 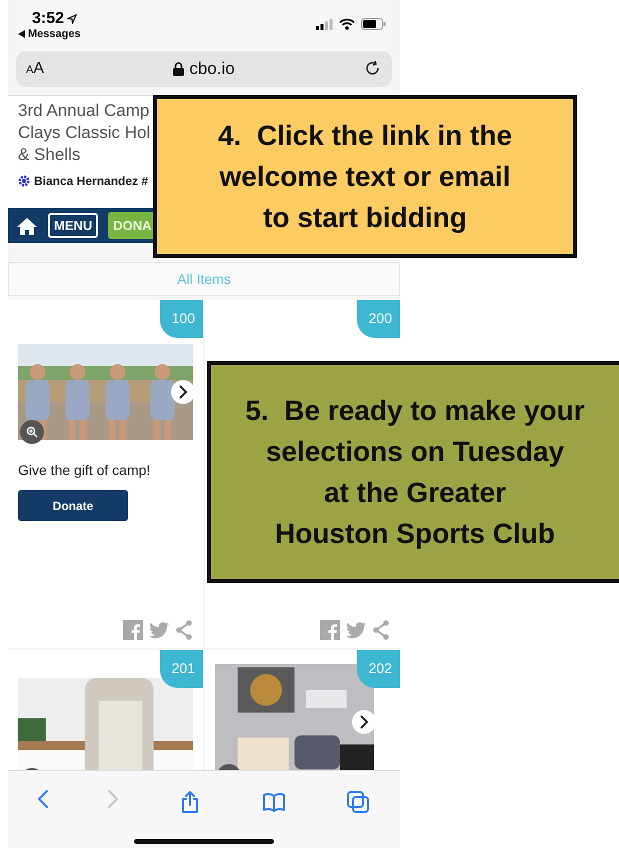 What do you see at coordinates (415, 472) in the screenshot?
I see `callout-text: 5. Be ready to make your selections on Tuesday at the Greater Houston Sports Club` at bounding box center [415, 472].